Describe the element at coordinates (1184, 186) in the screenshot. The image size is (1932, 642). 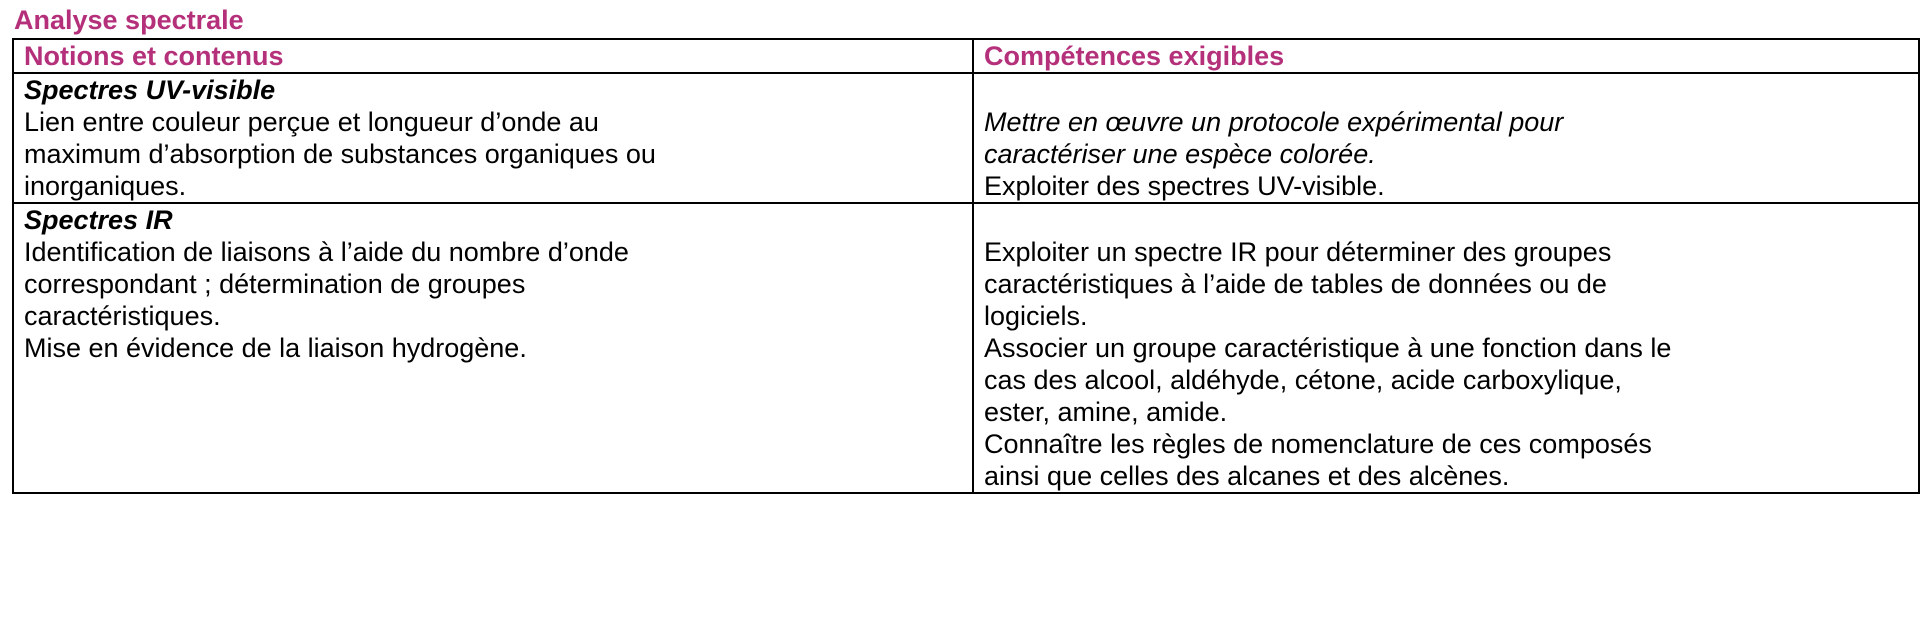
I see `competence-line: Exploiter des spectres UV-visible.` at that location.